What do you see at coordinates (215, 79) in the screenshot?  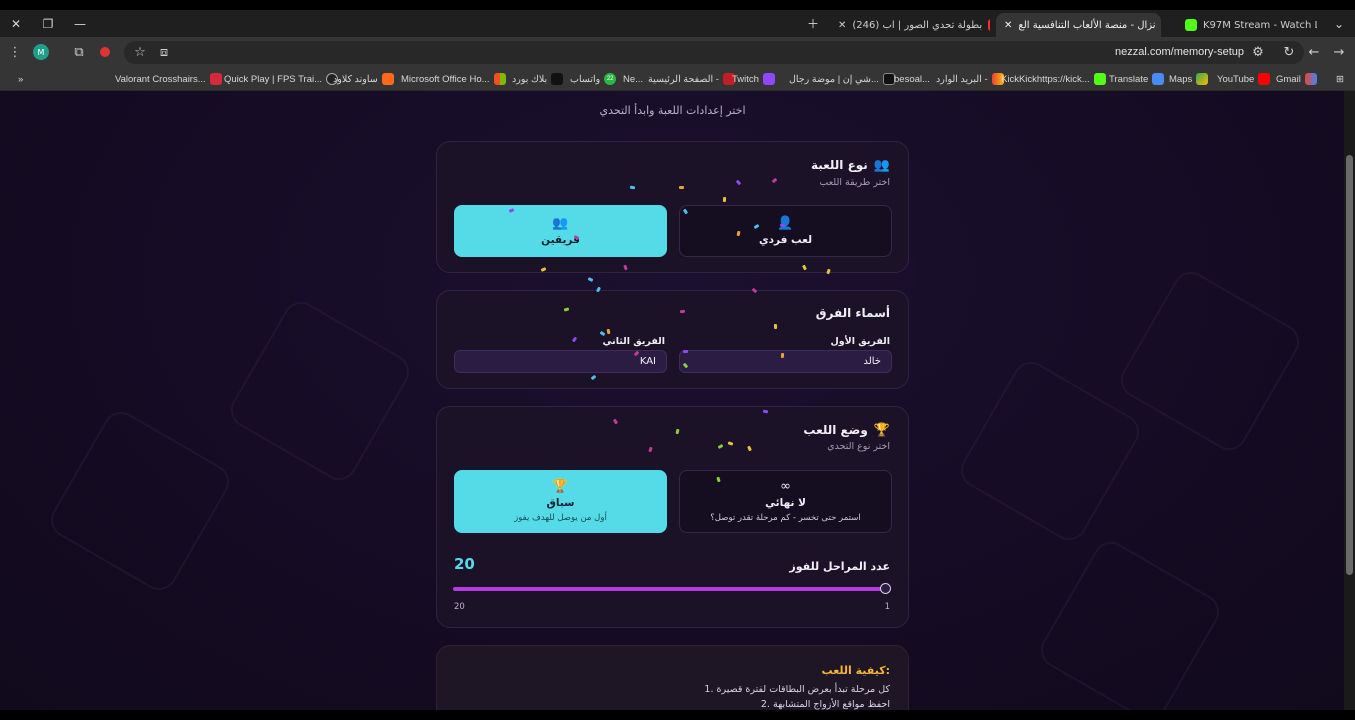 I see `bookmark-favicon-icon` at bounding box center [215, 79].